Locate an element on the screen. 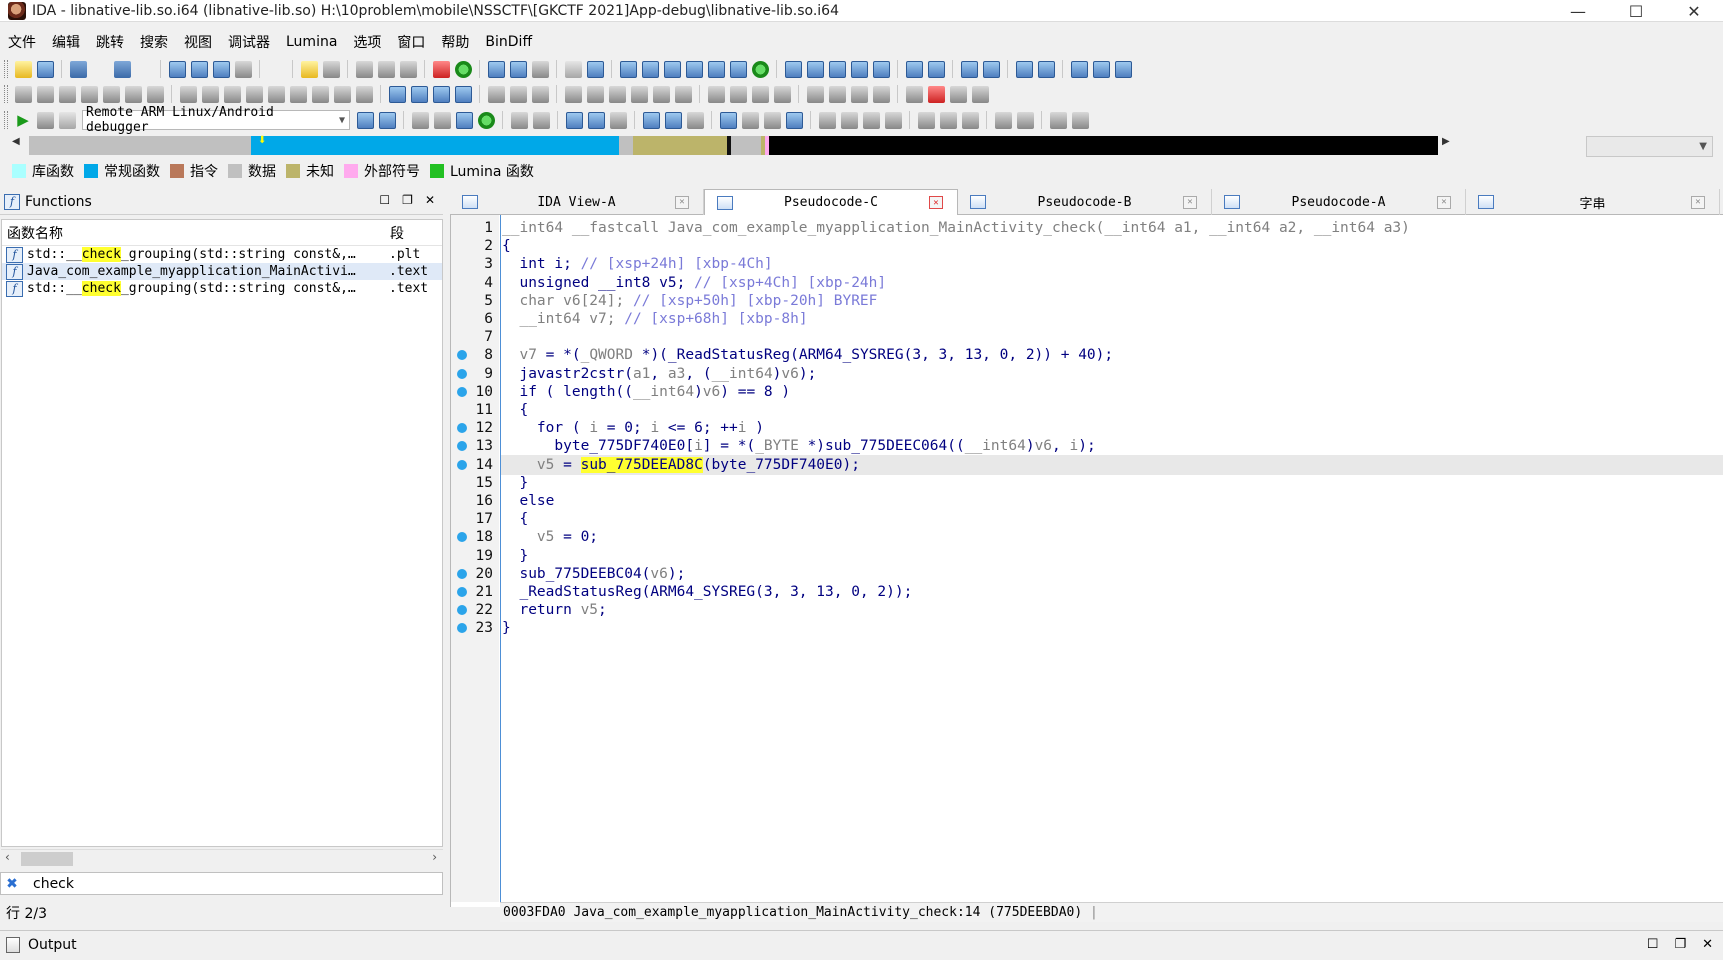  debugger-select: Remote ARM Linux/Android debugger ▼ is located at coordinates (216, 120).